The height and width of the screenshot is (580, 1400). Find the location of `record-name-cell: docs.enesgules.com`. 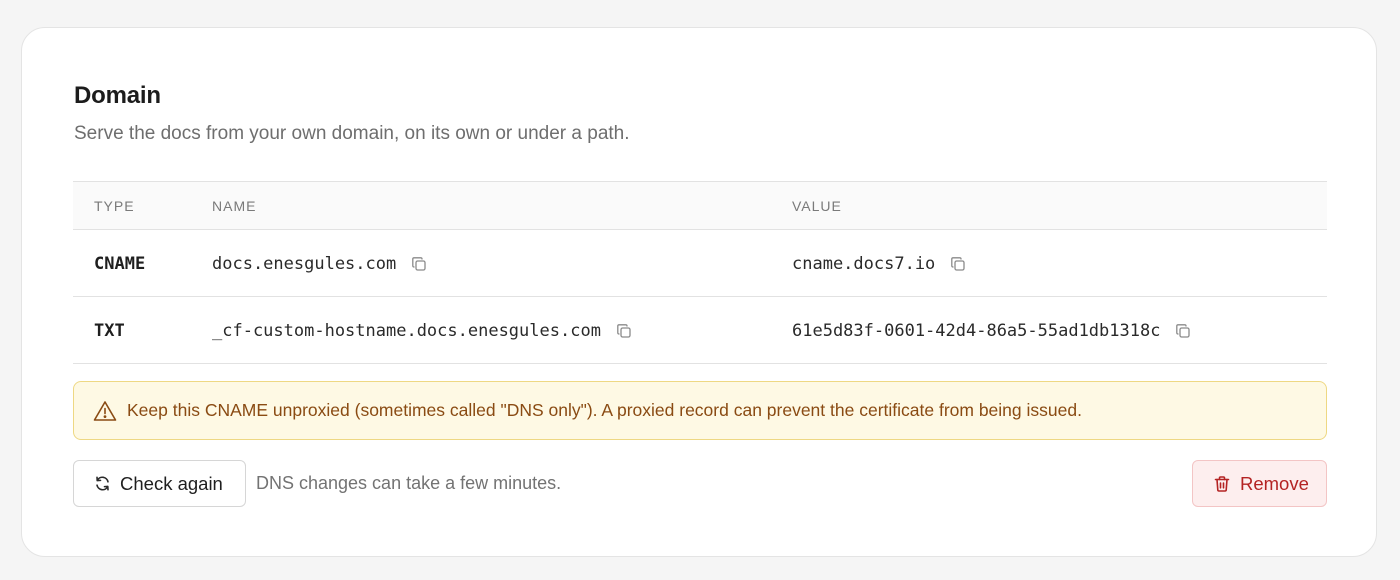

record-name-cell: docs.enesgules.com is located at coordinates (320, 264).